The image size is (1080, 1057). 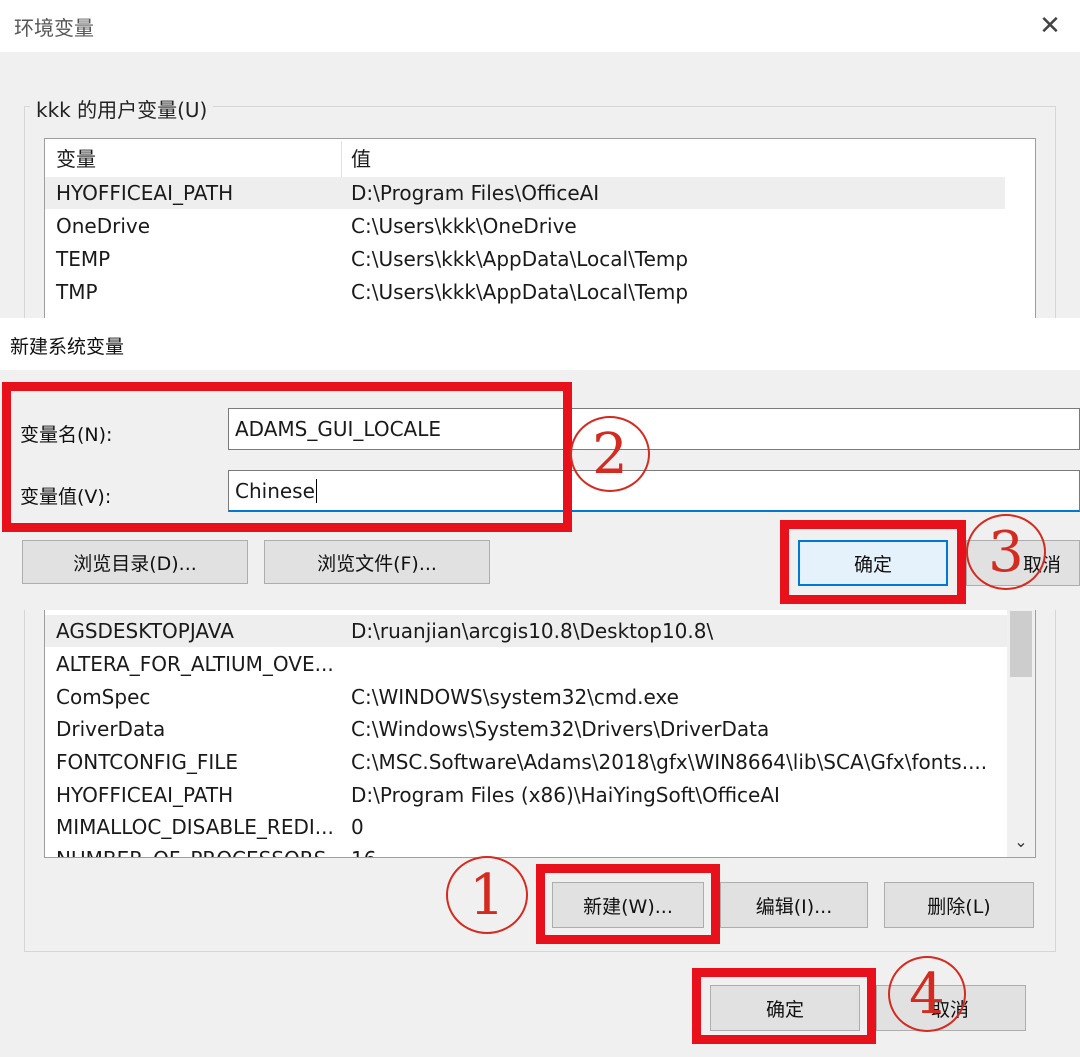 I want to click on close-icon: ✕, so click(x=1050, y=26).